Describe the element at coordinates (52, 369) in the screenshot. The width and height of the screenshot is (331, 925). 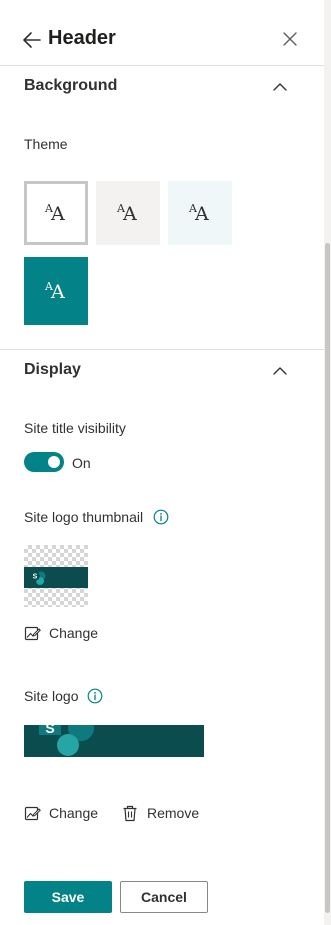
I see `display-section-title: Display` at that location.